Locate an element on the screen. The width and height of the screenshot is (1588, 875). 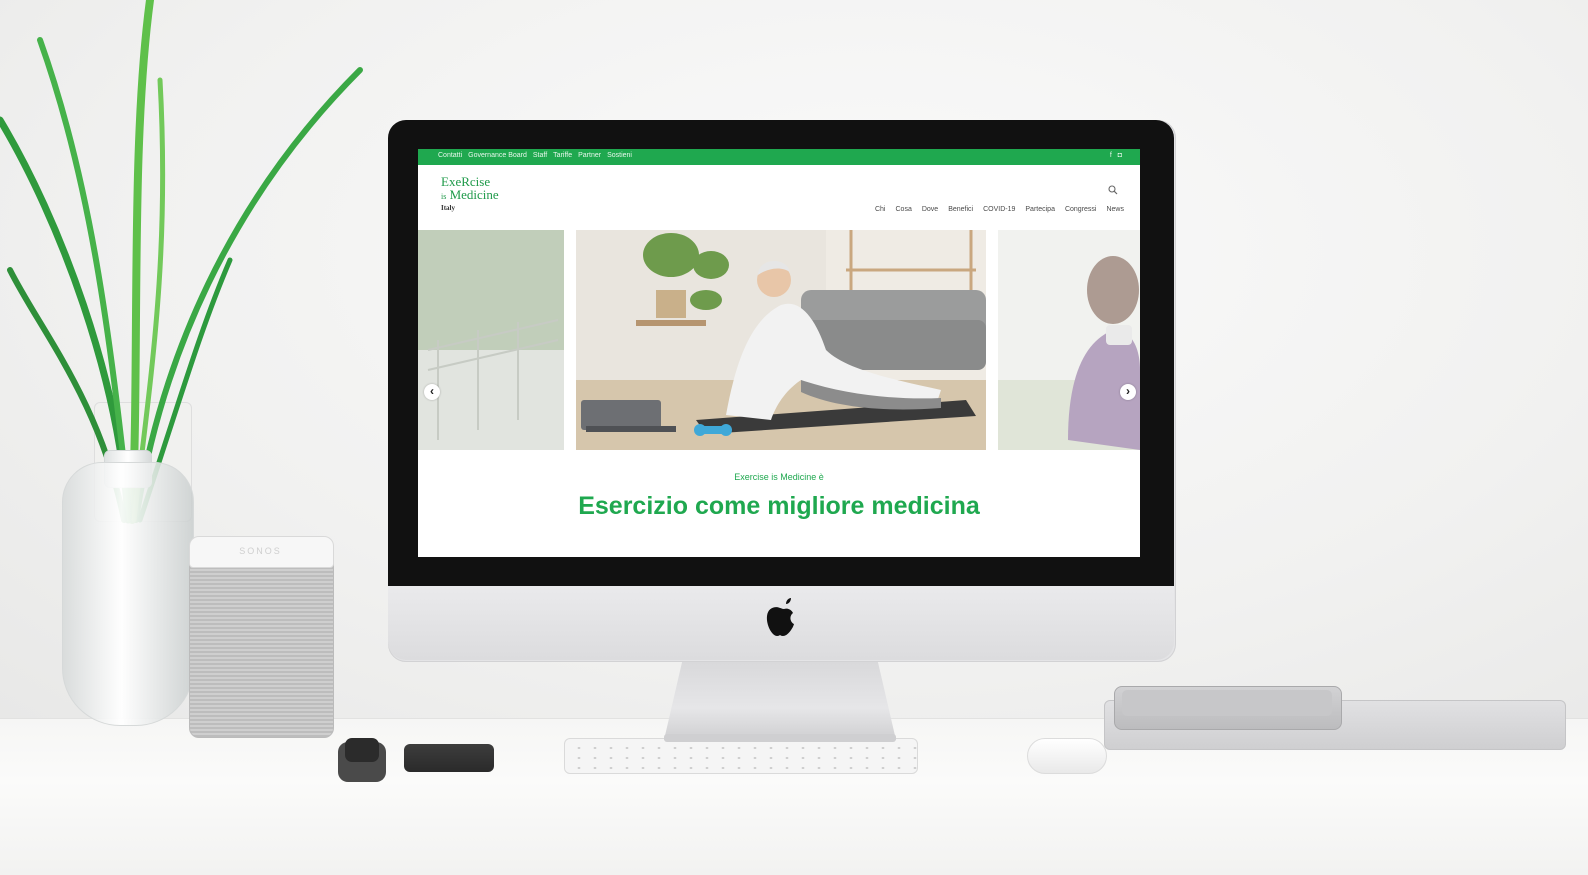
slide-image-active is located at coordinates (781, 340).